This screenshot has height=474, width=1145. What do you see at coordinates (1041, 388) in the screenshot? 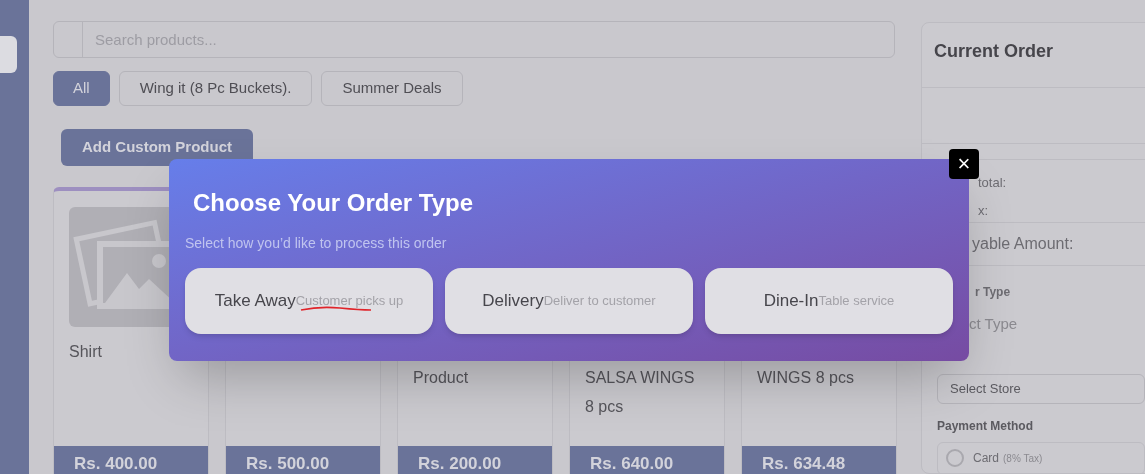
I see `store-select: Select Store` at bounding box center [1041, 388].